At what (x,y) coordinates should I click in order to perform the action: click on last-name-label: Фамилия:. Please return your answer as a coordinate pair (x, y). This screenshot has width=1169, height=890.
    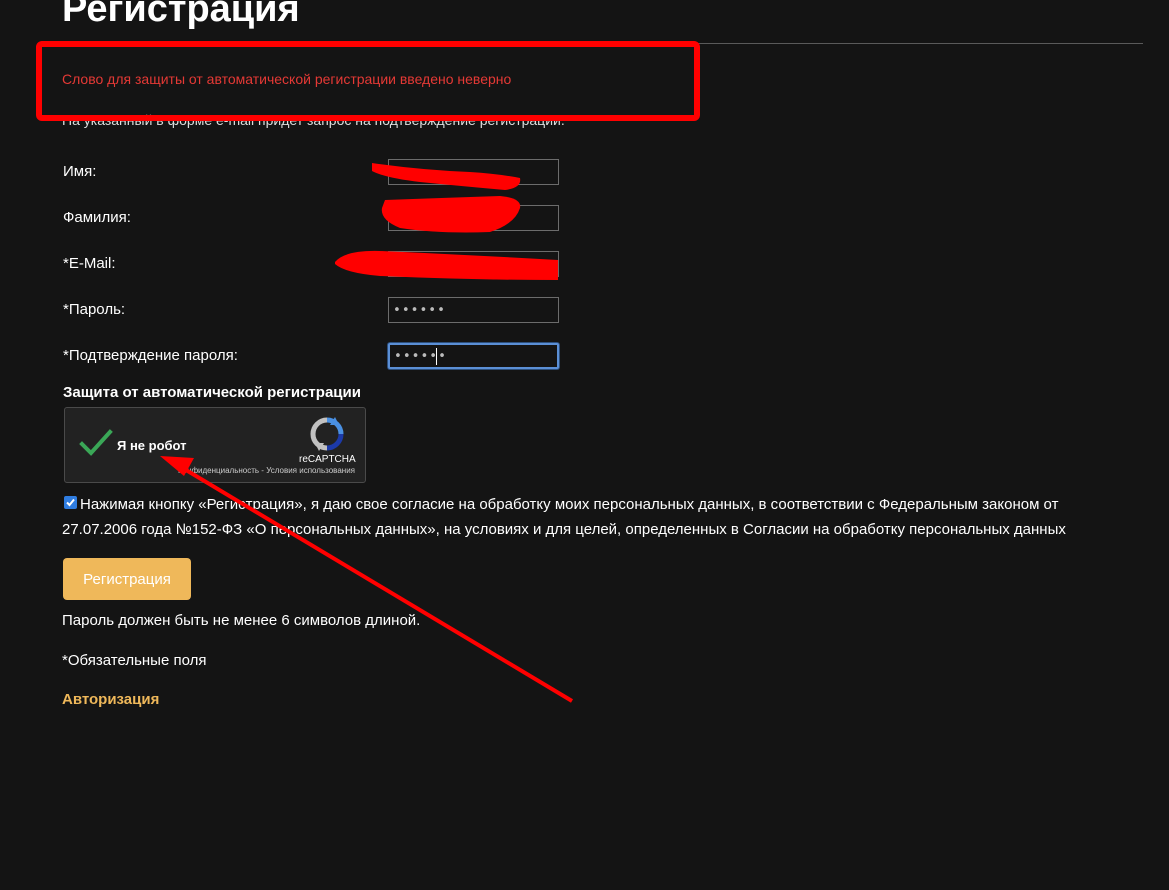
    Looking at the image, I should click on (97, 217).